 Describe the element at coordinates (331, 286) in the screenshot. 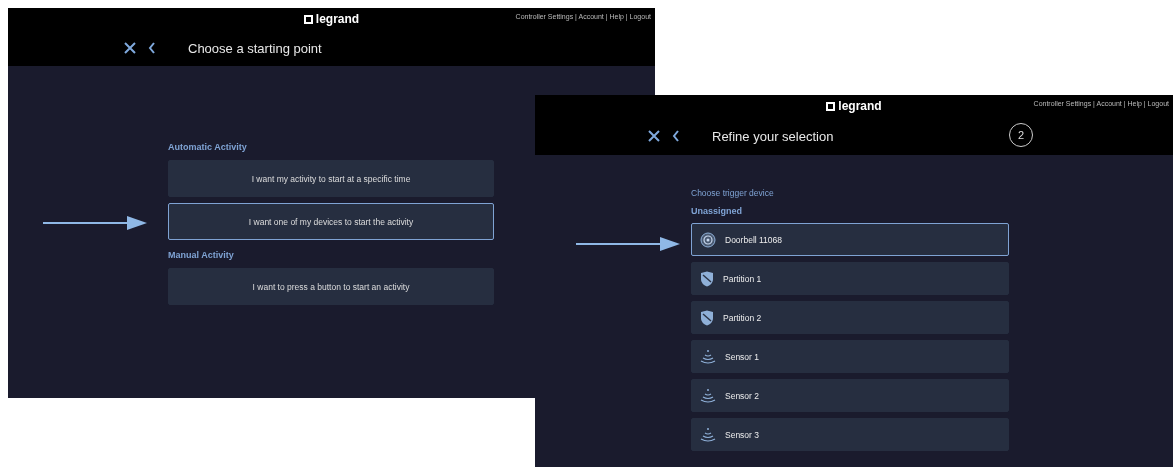

I see `option-button: I want to press a button to start an activity` at that location.